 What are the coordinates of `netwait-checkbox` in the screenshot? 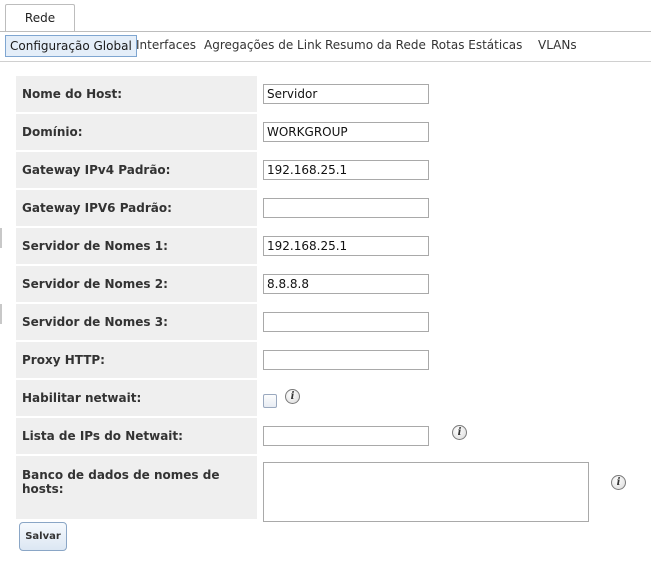 It's located at (270, 401).